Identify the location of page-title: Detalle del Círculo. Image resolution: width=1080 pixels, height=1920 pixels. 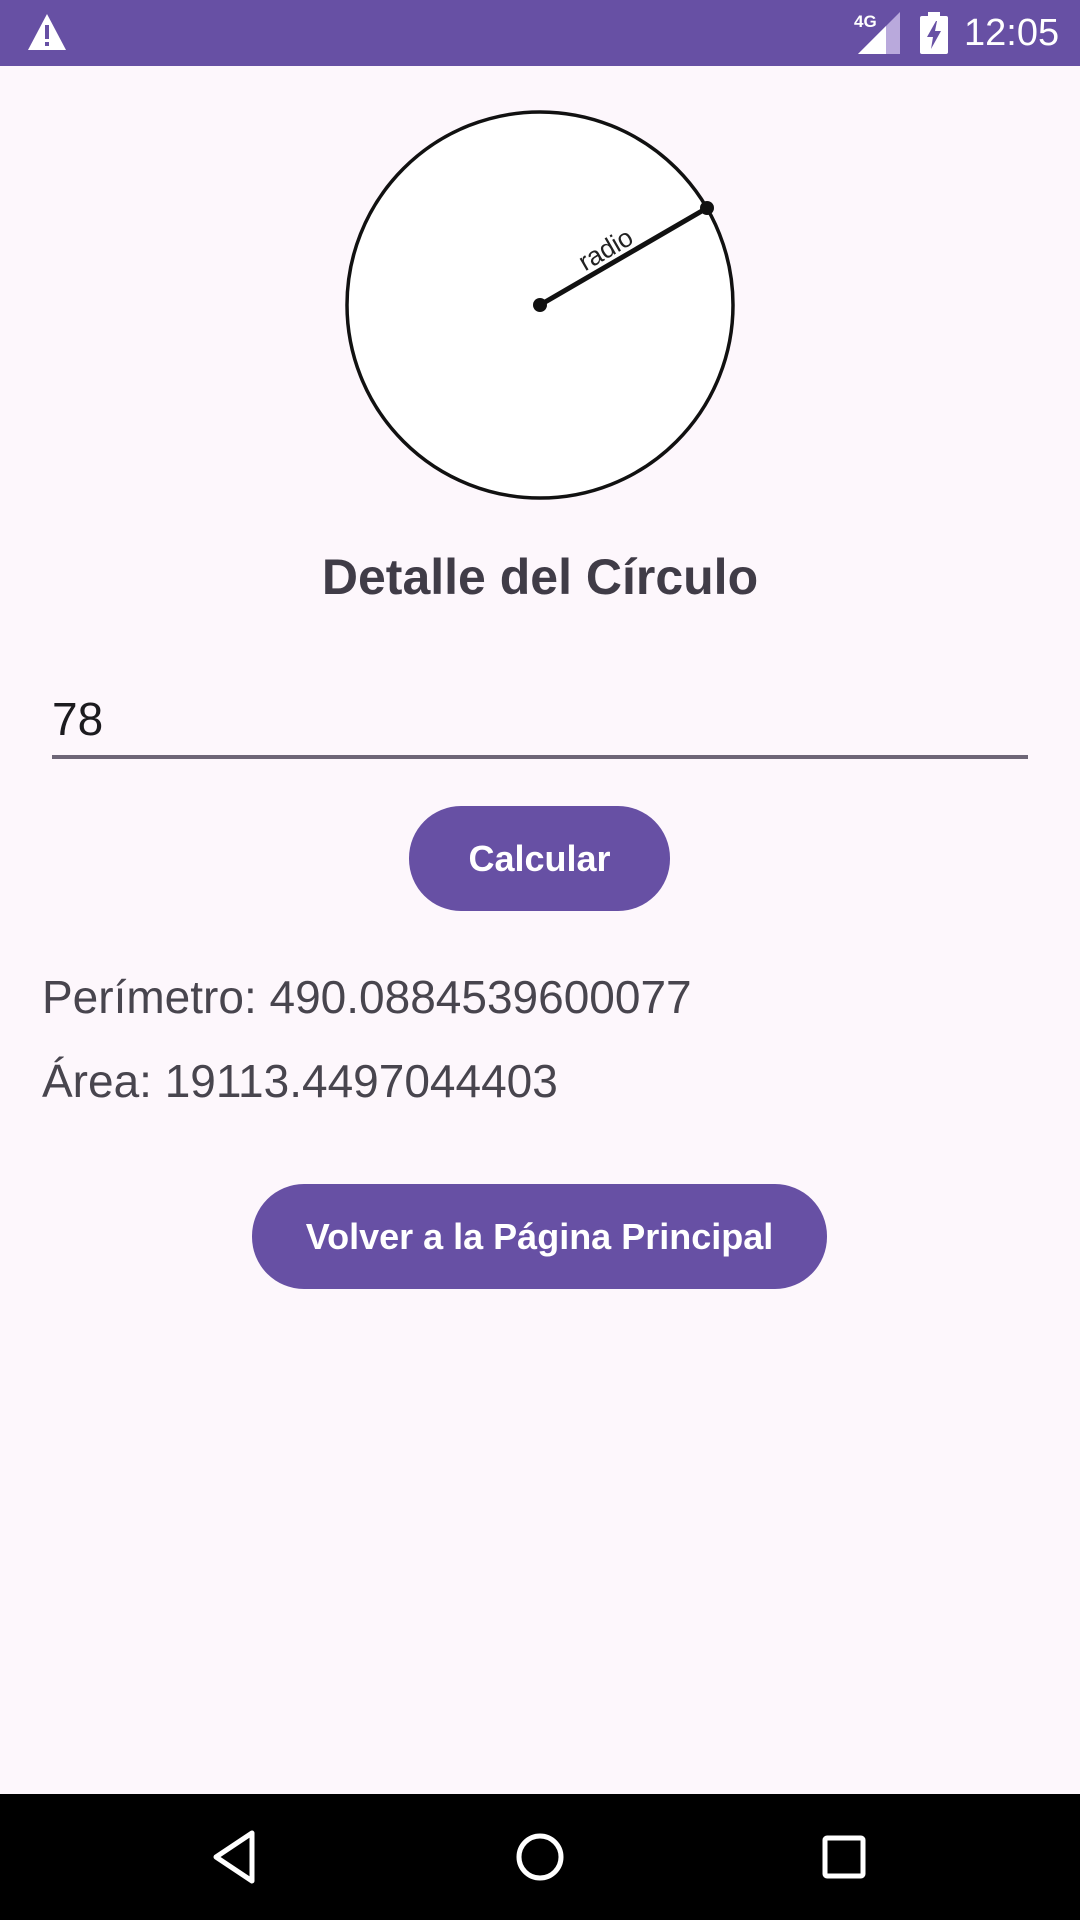
(540, 577).